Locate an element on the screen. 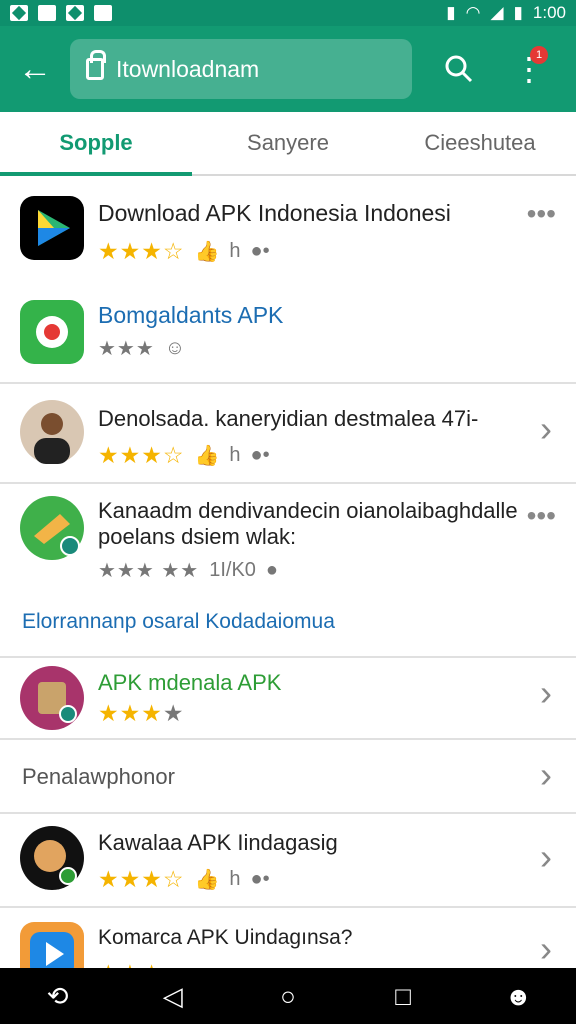 The width and height of the screenshot is (576, 1024). item-title: Bomgaldants APK is located at coordinates (191, 315).